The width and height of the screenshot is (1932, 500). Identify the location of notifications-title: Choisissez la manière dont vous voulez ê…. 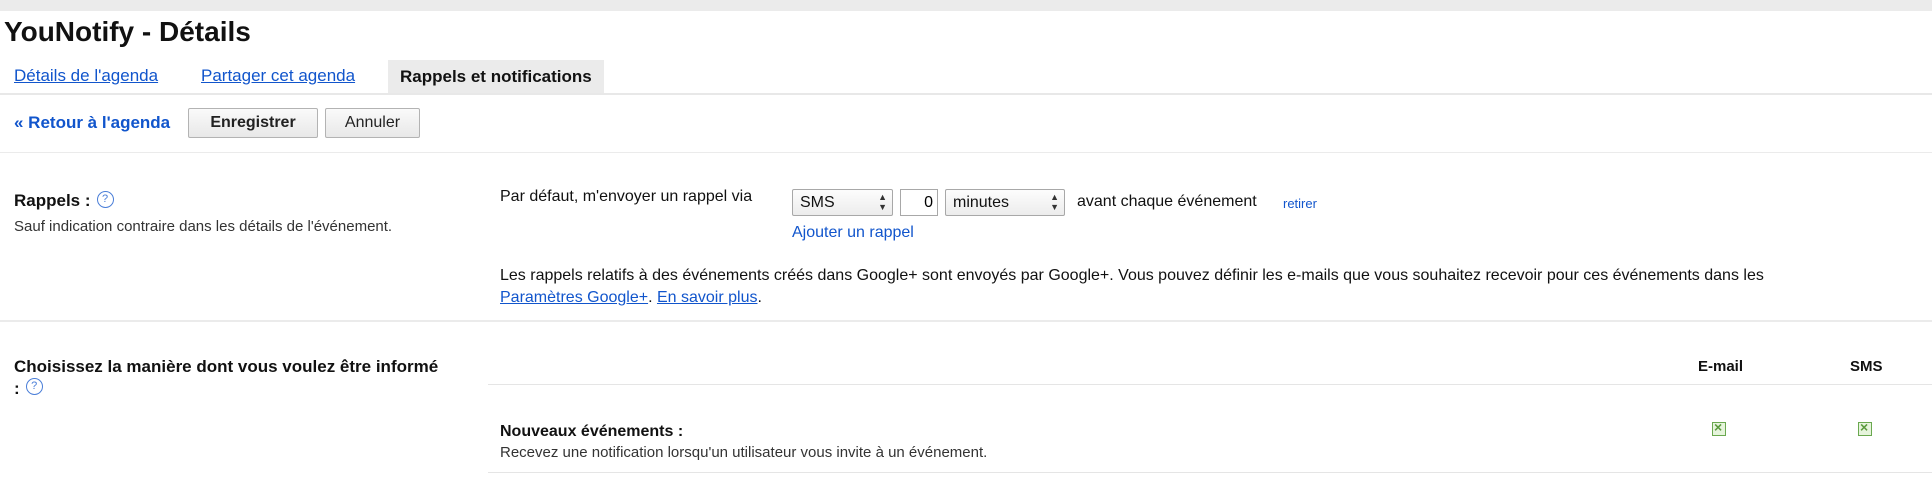
(249, 378).